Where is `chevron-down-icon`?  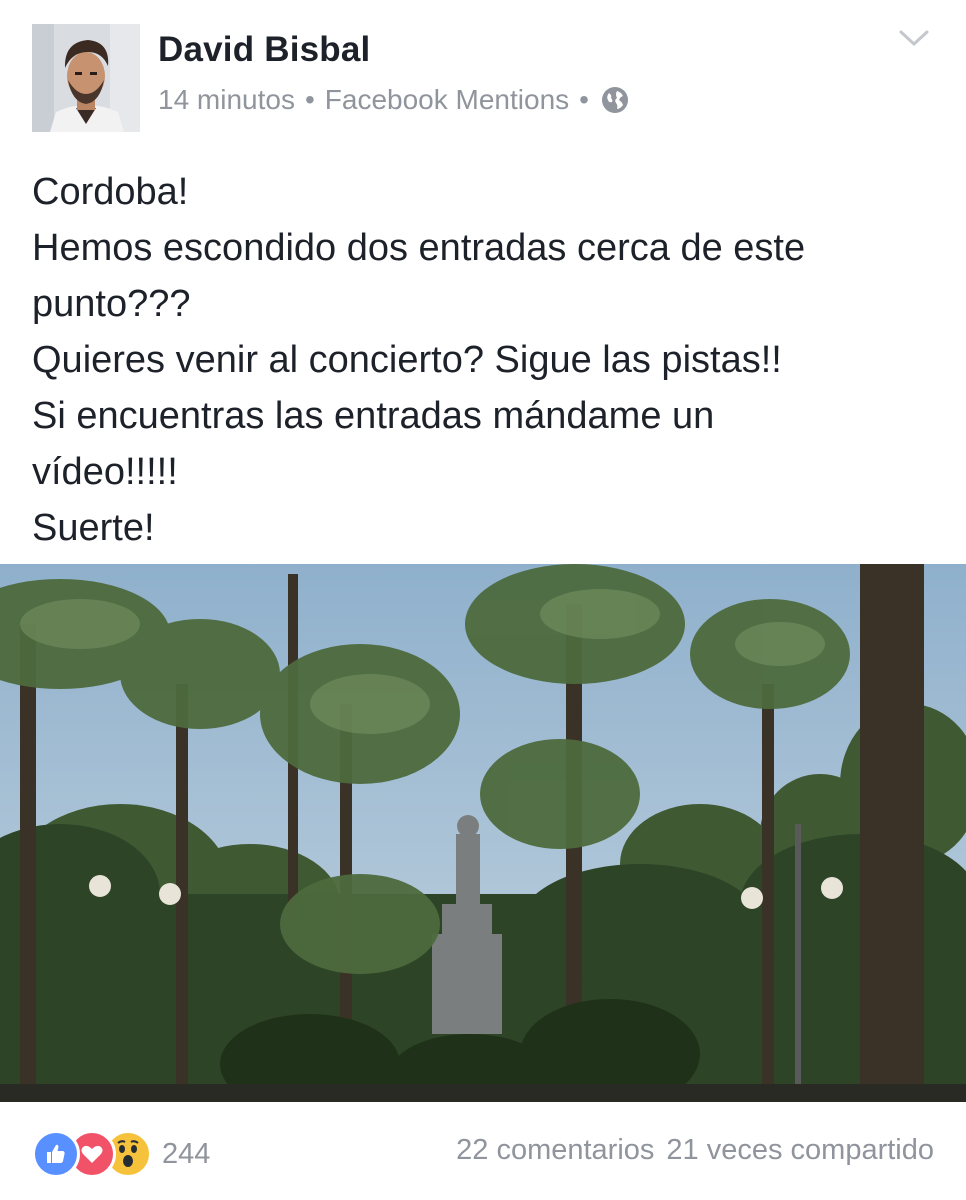 chevron-down-icon is located at coordinates (914, 38).